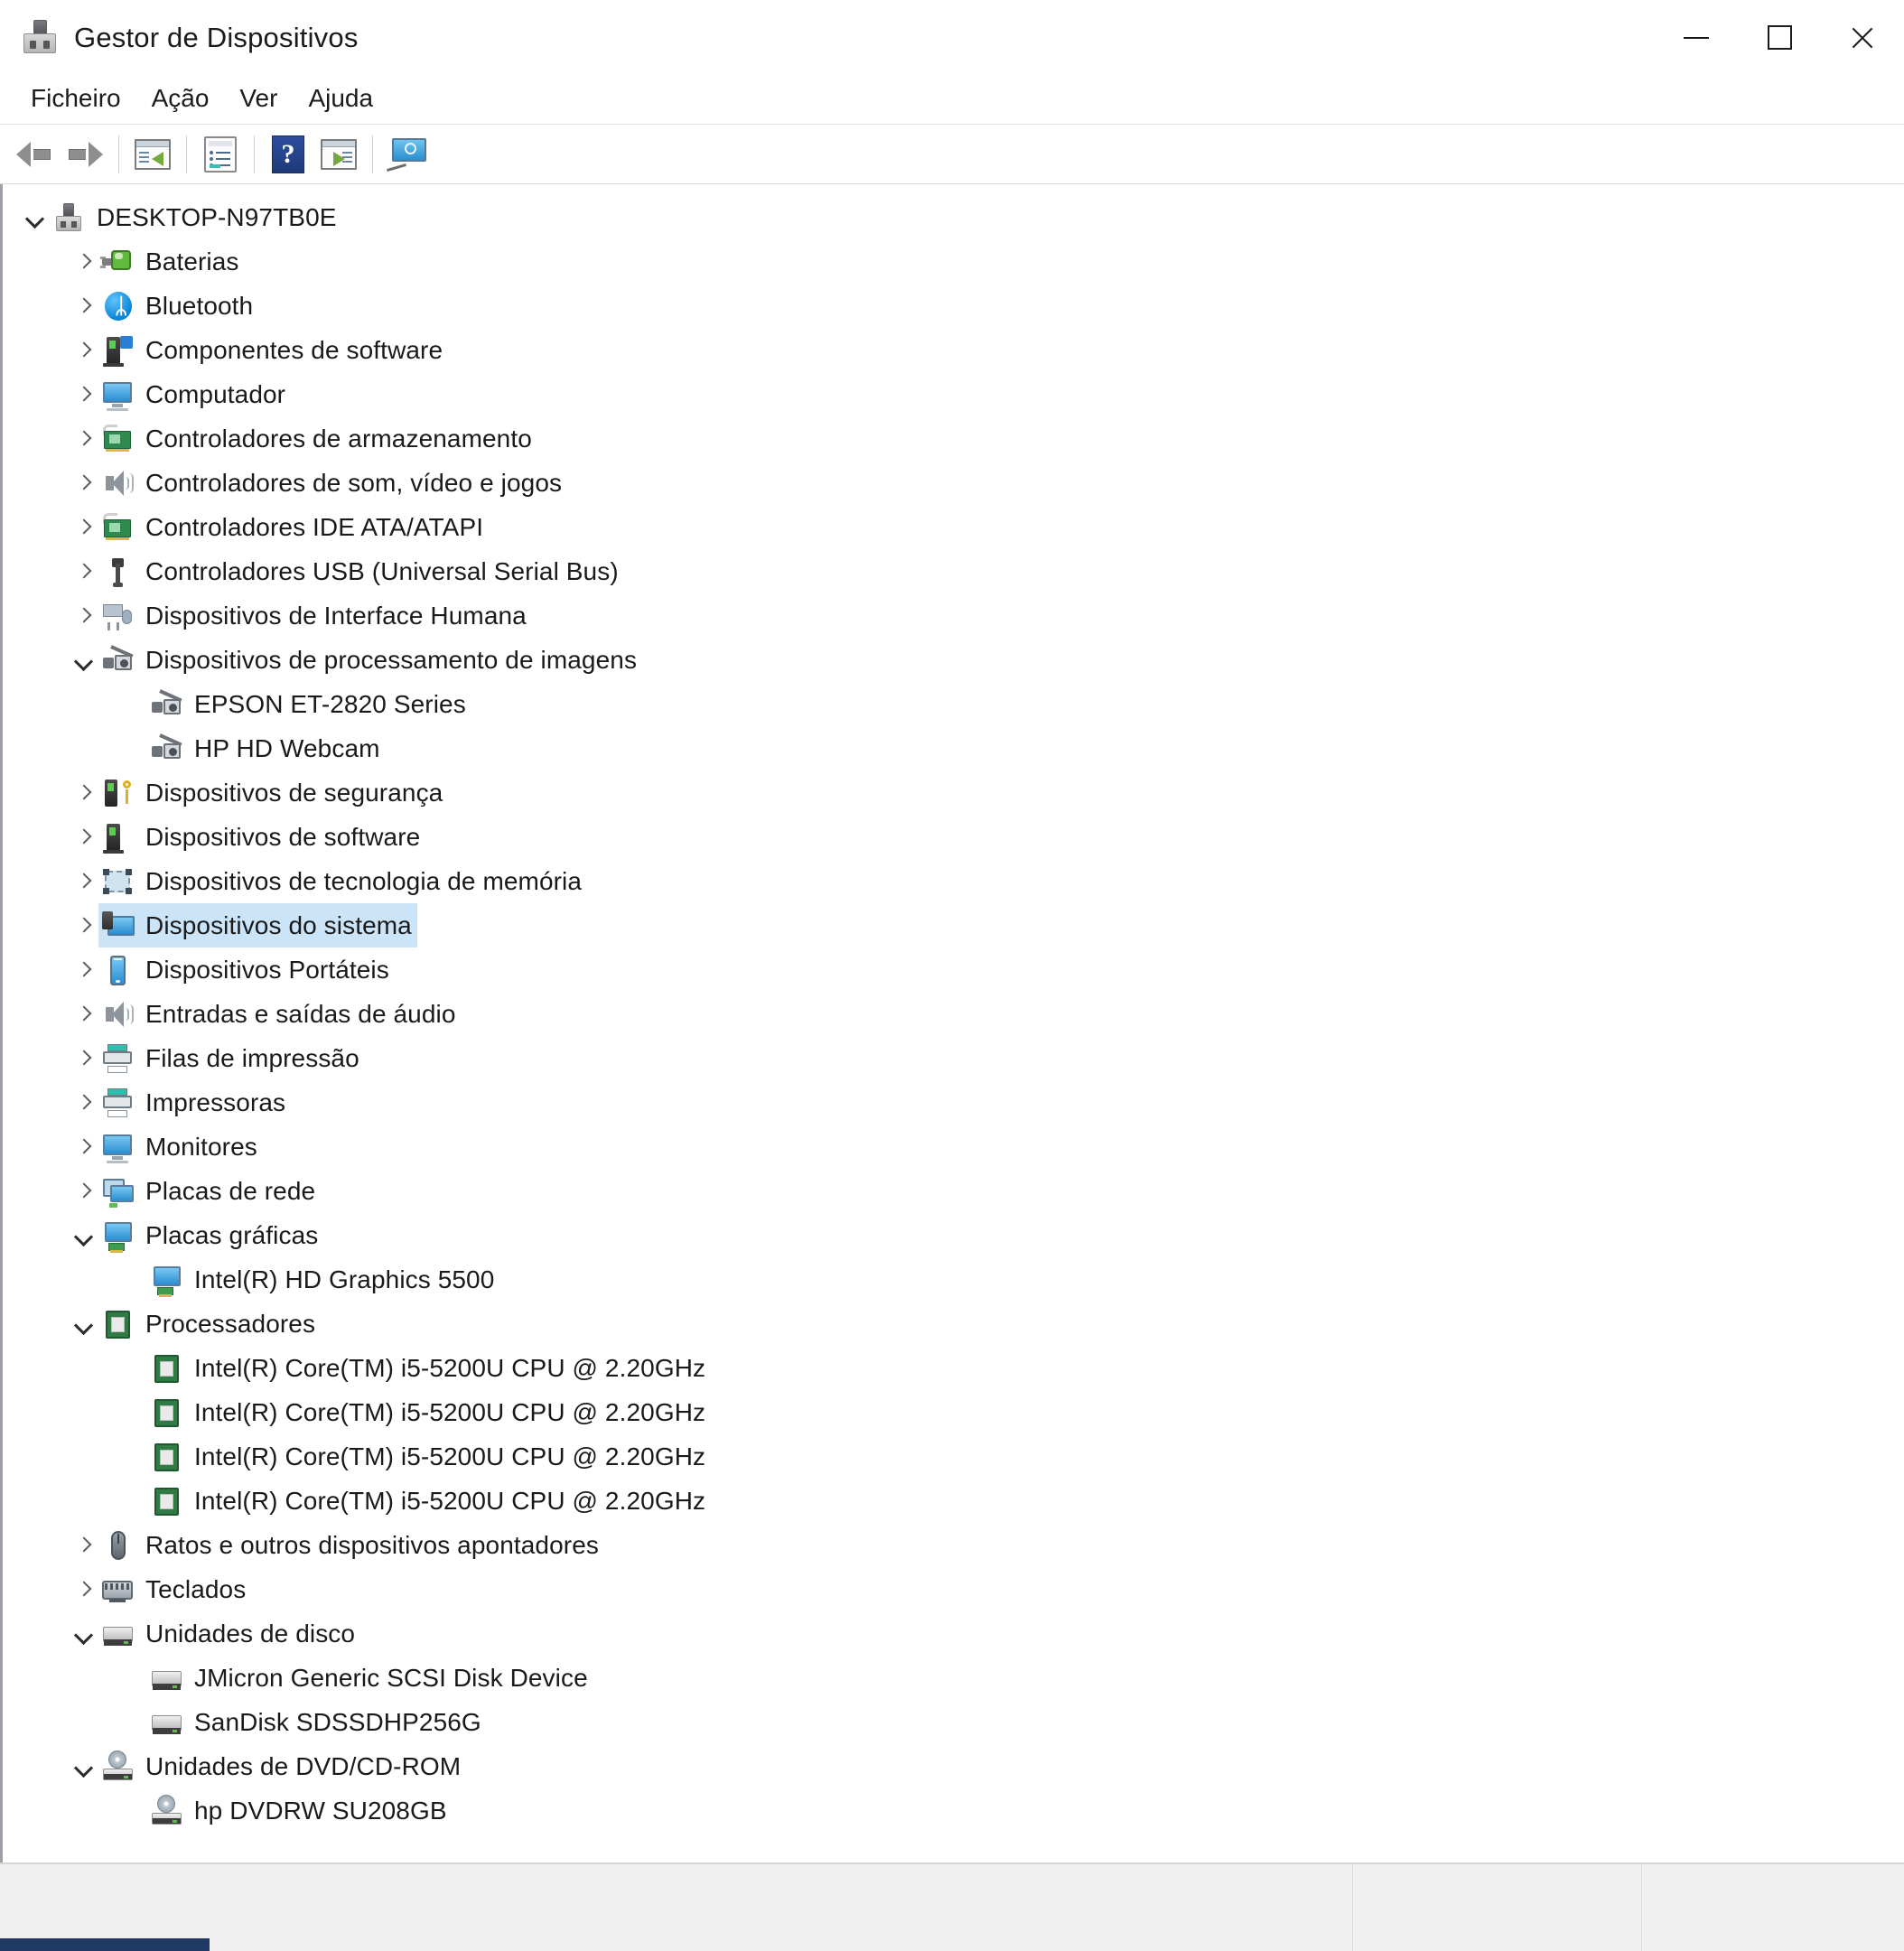  I want to click on tree-row: Dispositivos de segurança, so click(954, 792).